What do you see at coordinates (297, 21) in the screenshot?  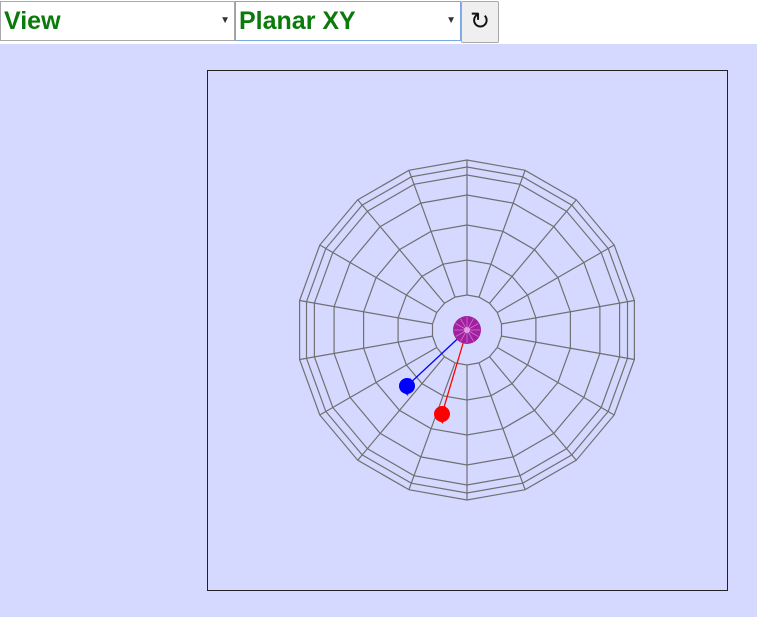 I see `projection-mode-value: Planar XY` at bounding box center [297, 21].